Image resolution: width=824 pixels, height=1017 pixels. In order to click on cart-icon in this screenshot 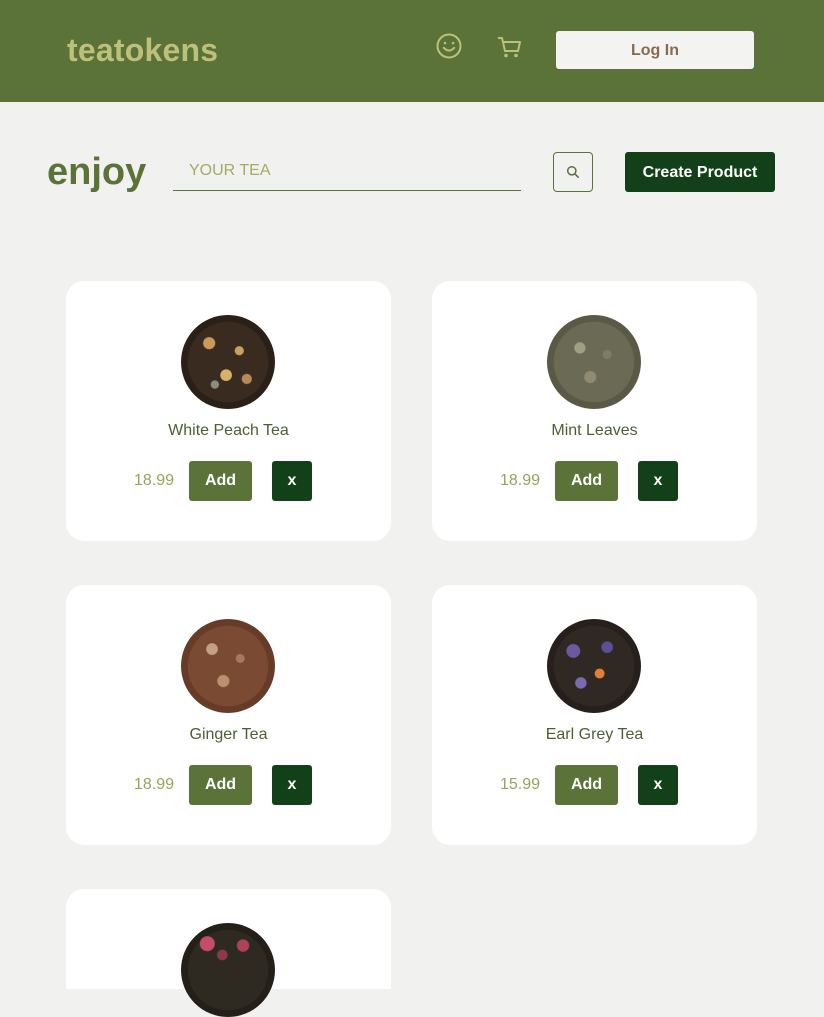, I will do `click(509, 47)`.